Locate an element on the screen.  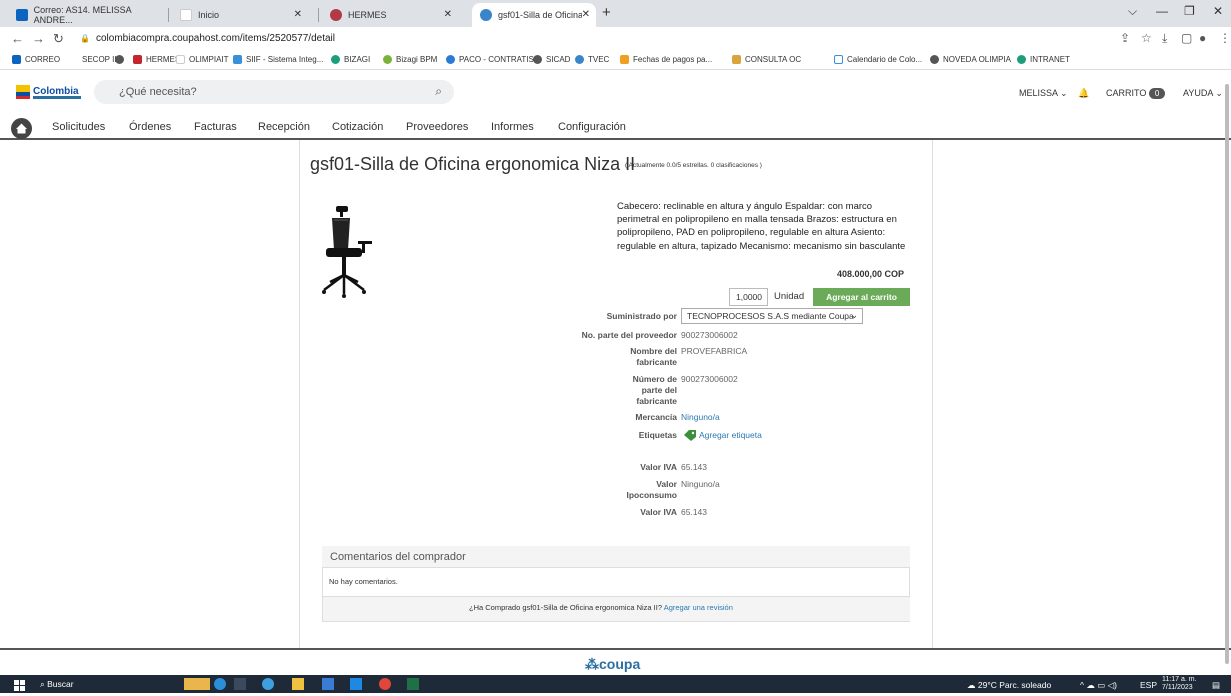
cart-link: CARRITO 0 is located at coordinates (1136, 93).